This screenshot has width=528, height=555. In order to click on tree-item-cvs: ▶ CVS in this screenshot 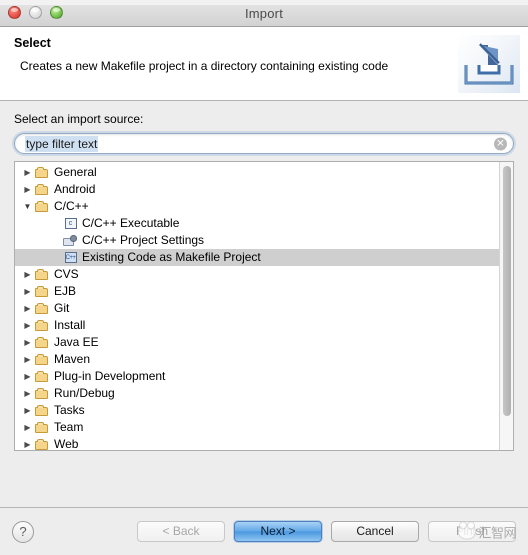, I will do `click(257, 274)`.